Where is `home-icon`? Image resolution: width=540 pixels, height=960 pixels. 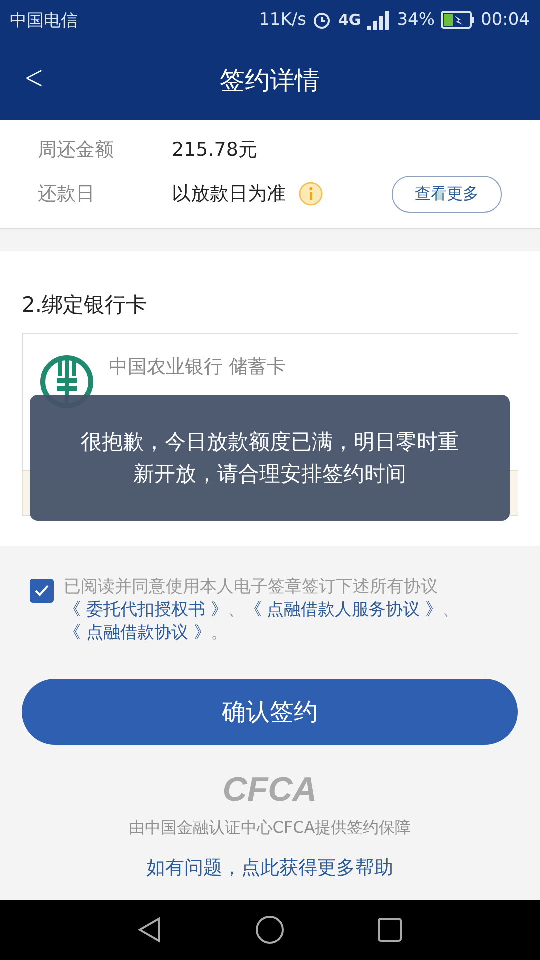 home-icon is located at coordinates (270, 930).